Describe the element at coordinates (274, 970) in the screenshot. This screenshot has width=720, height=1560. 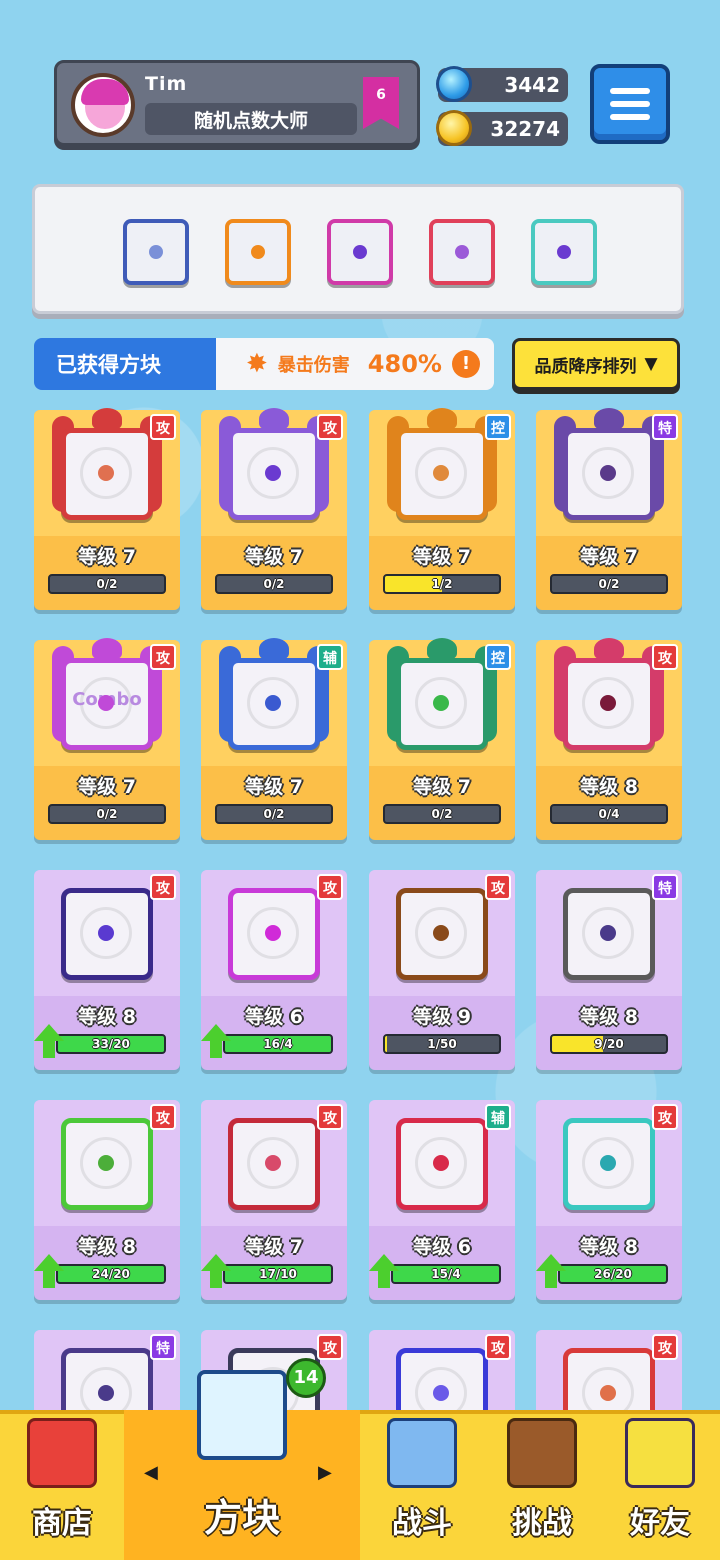
I see `block-card: 攻等级 6 16/4` at that location.